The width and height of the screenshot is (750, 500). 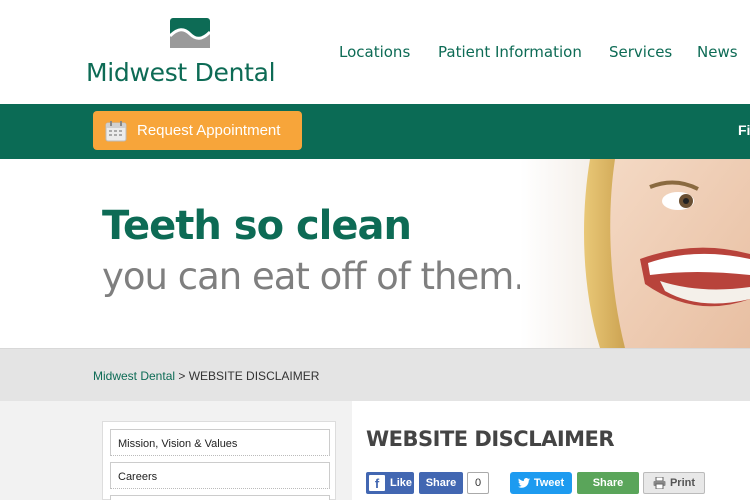 I want to click on tweet-button: Tweet, so click(x=541, y=483).